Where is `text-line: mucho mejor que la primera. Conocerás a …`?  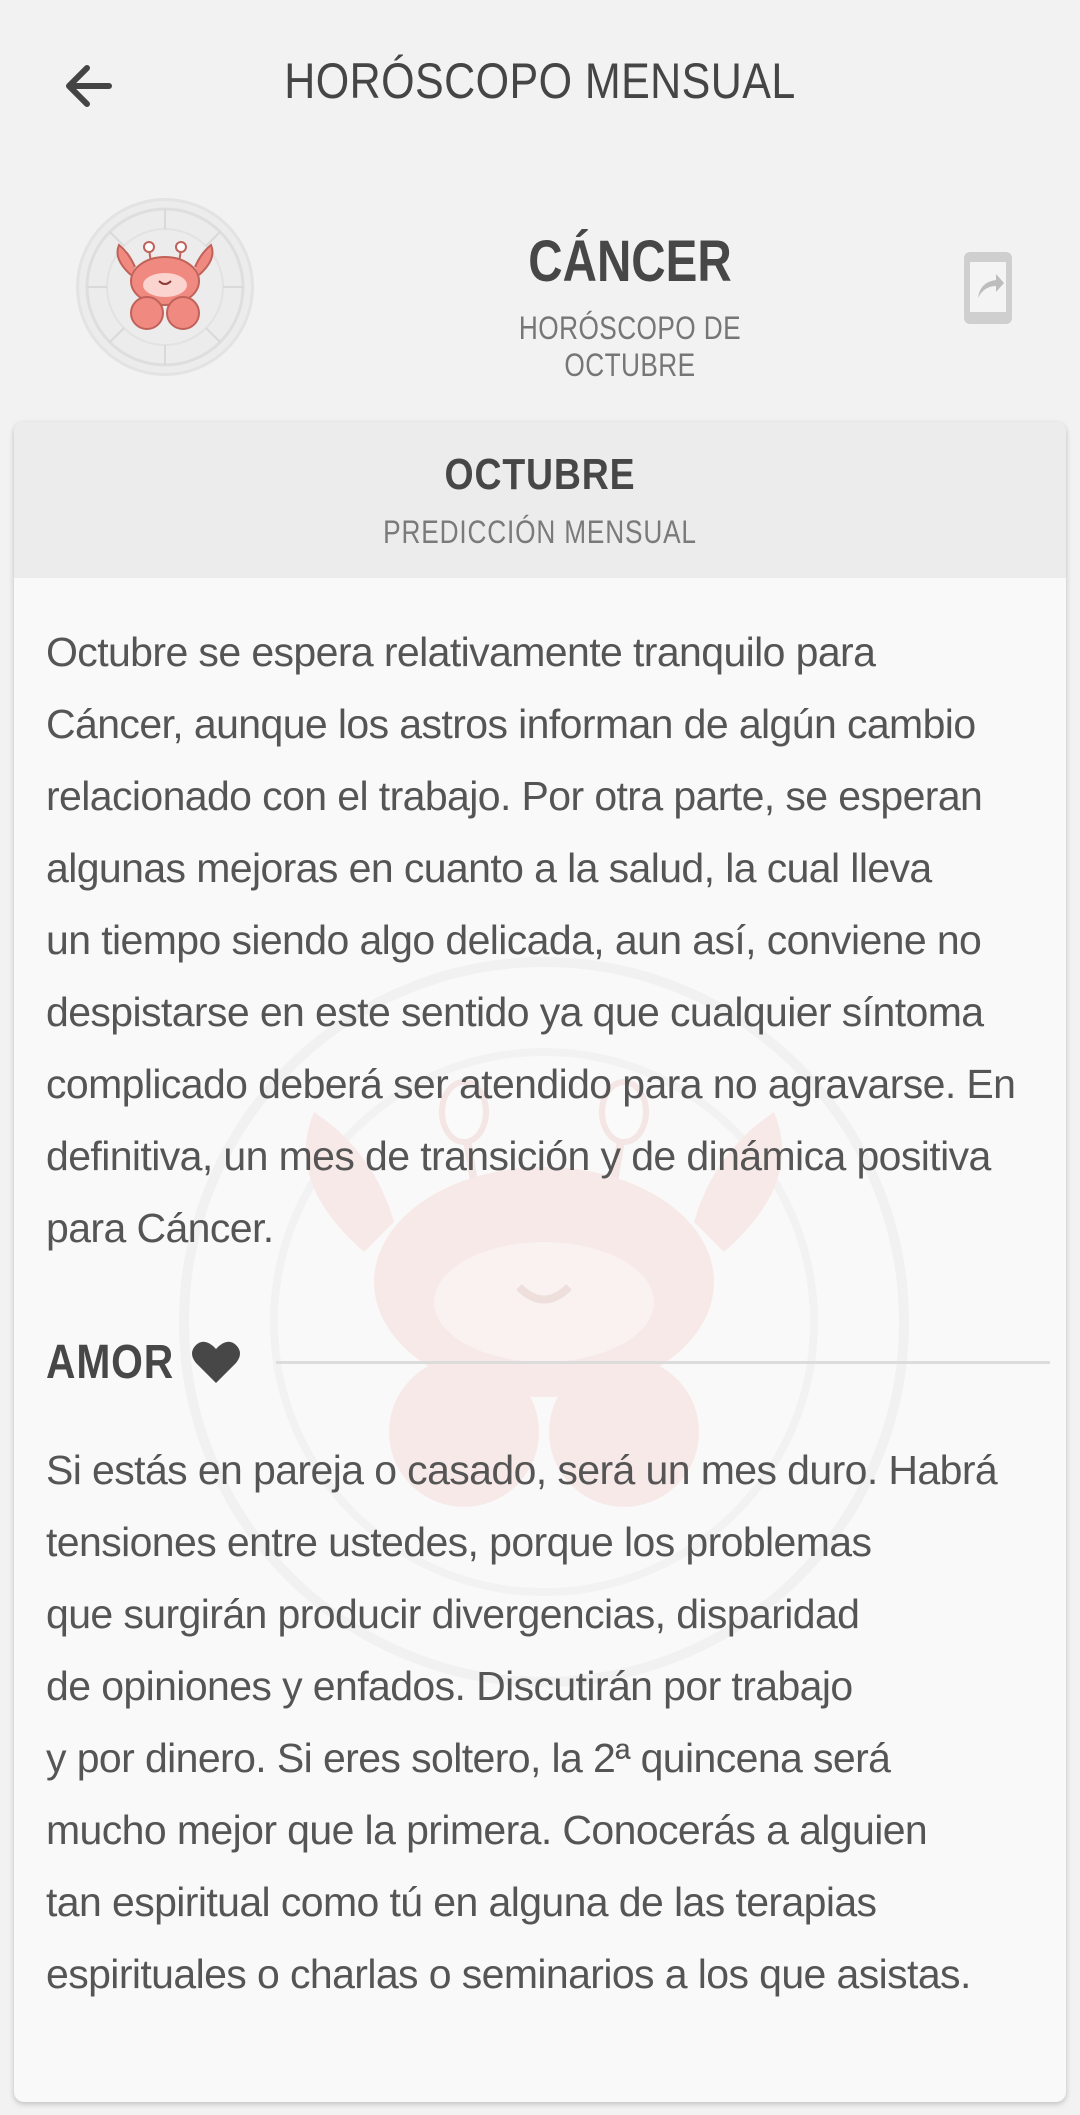 text-line: mucho mejor que la primera. Conocerás a … is located at coordinates (487, 1830).